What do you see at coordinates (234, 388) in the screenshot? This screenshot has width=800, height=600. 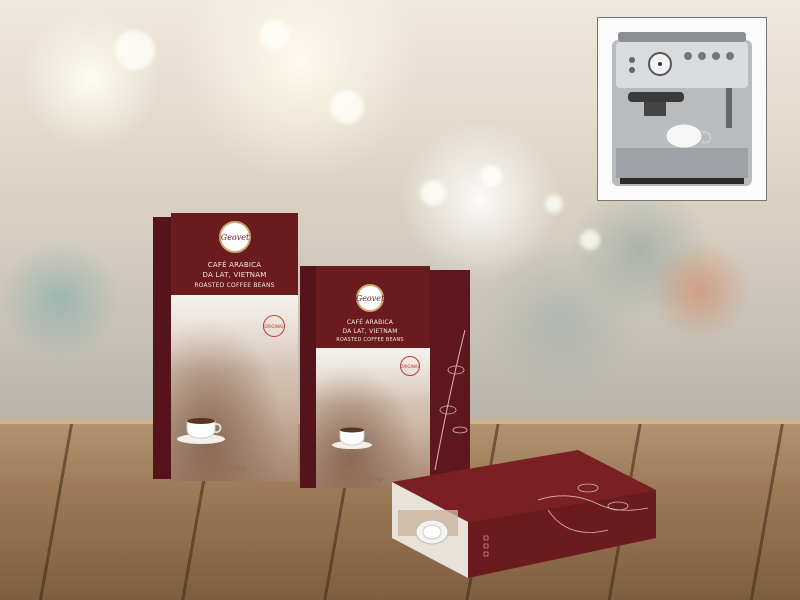 I see `coffee-hills-image: ORIGINAL 500gr` at bounding box center [234, 388].